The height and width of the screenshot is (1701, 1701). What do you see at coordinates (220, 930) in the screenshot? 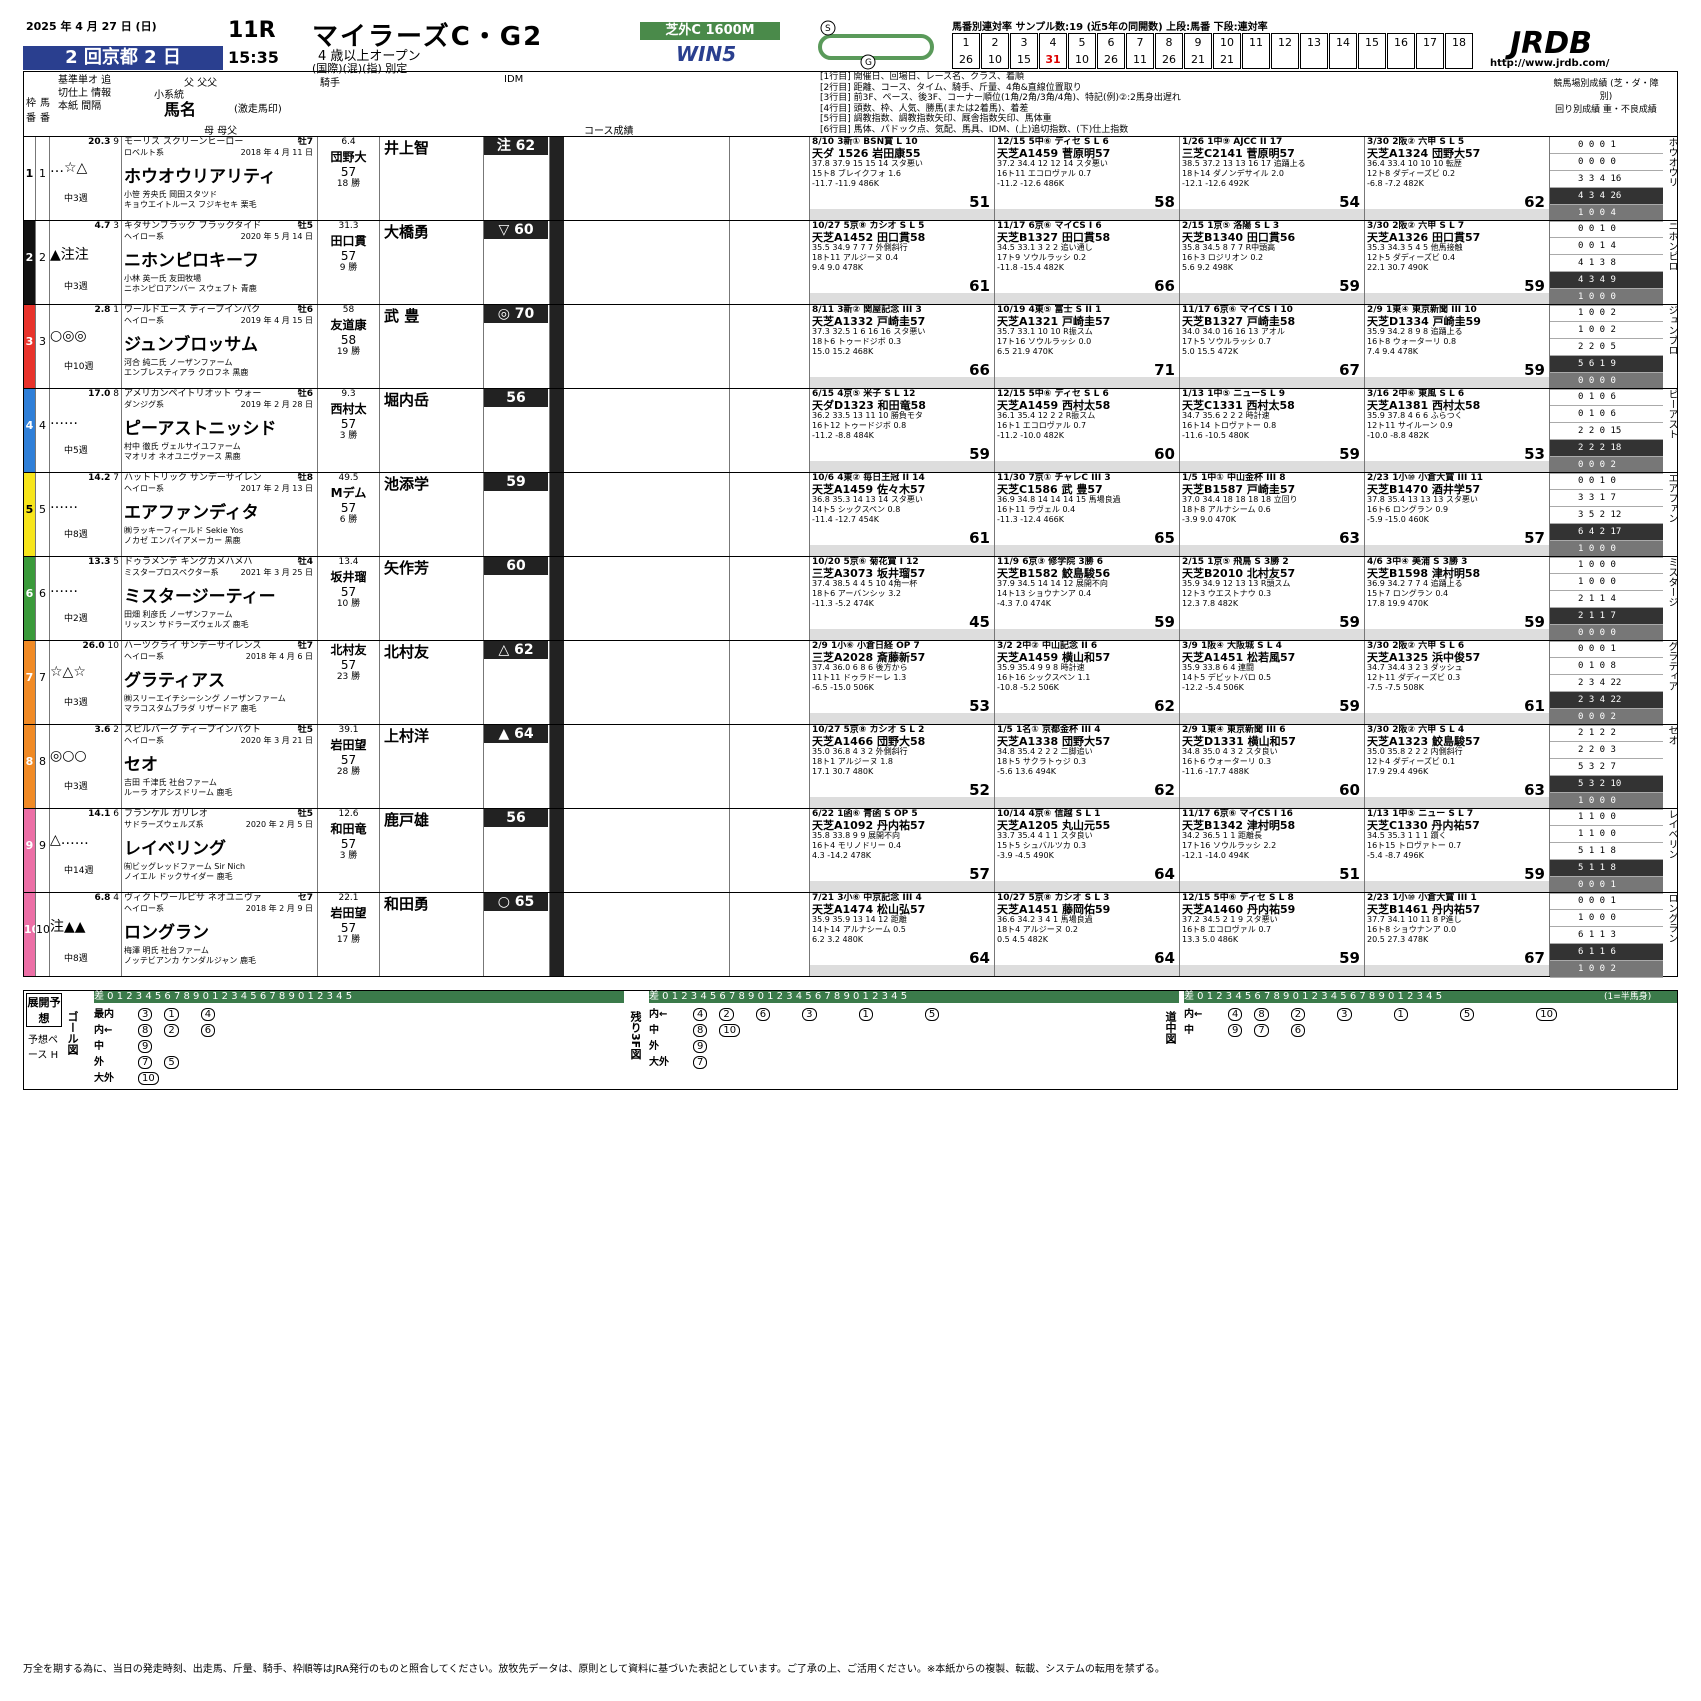
I see `horse-name: ロングラン` at bounding box center [220, 930].